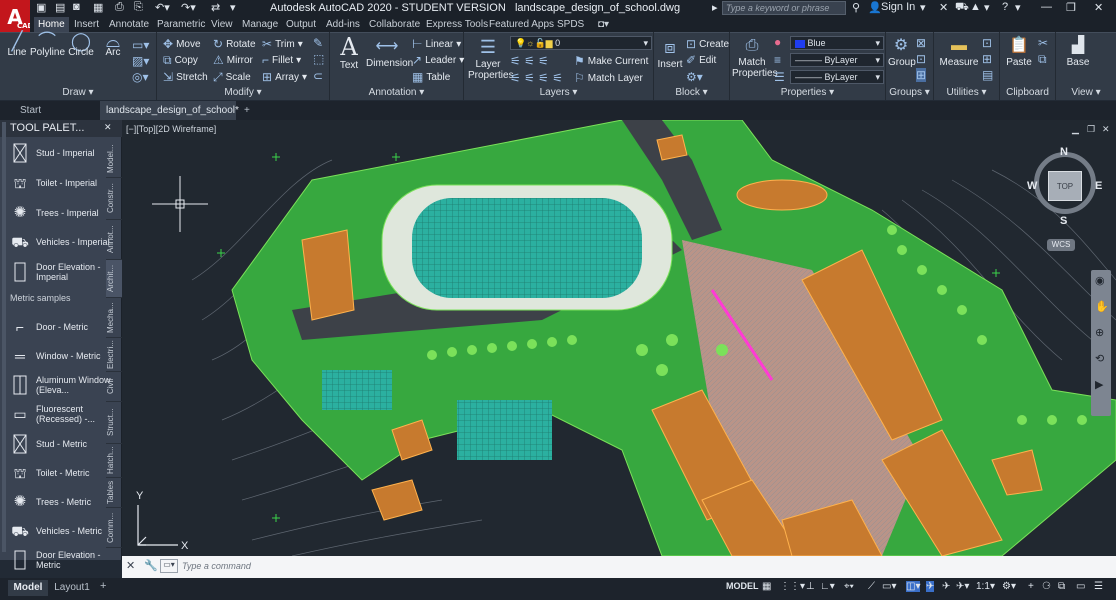  What do you see at coordinates (536, 78) in the screenshot?
I see `layer-tools-row2-icon: ⚟ ⚟ ⚟ ⚟` at bounding box center [536, 78].